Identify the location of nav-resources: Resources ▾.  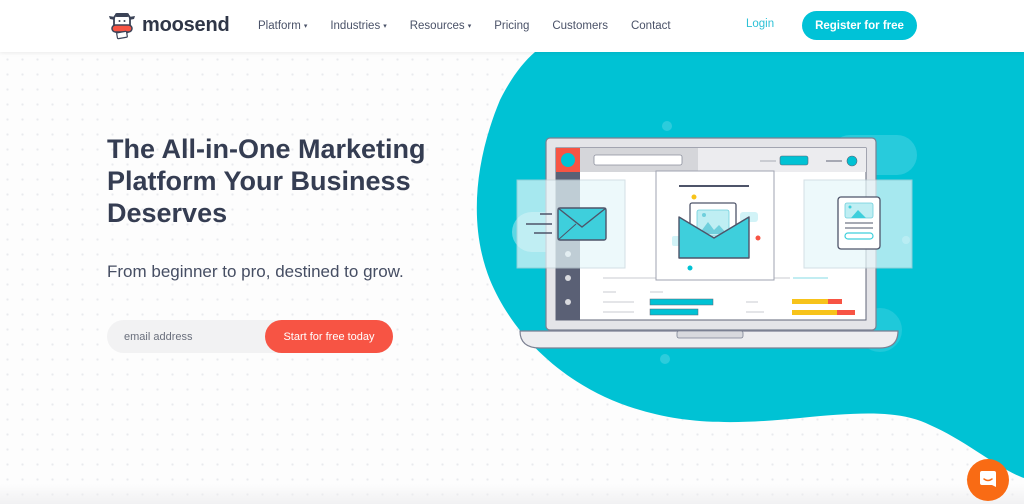
(440, 26).